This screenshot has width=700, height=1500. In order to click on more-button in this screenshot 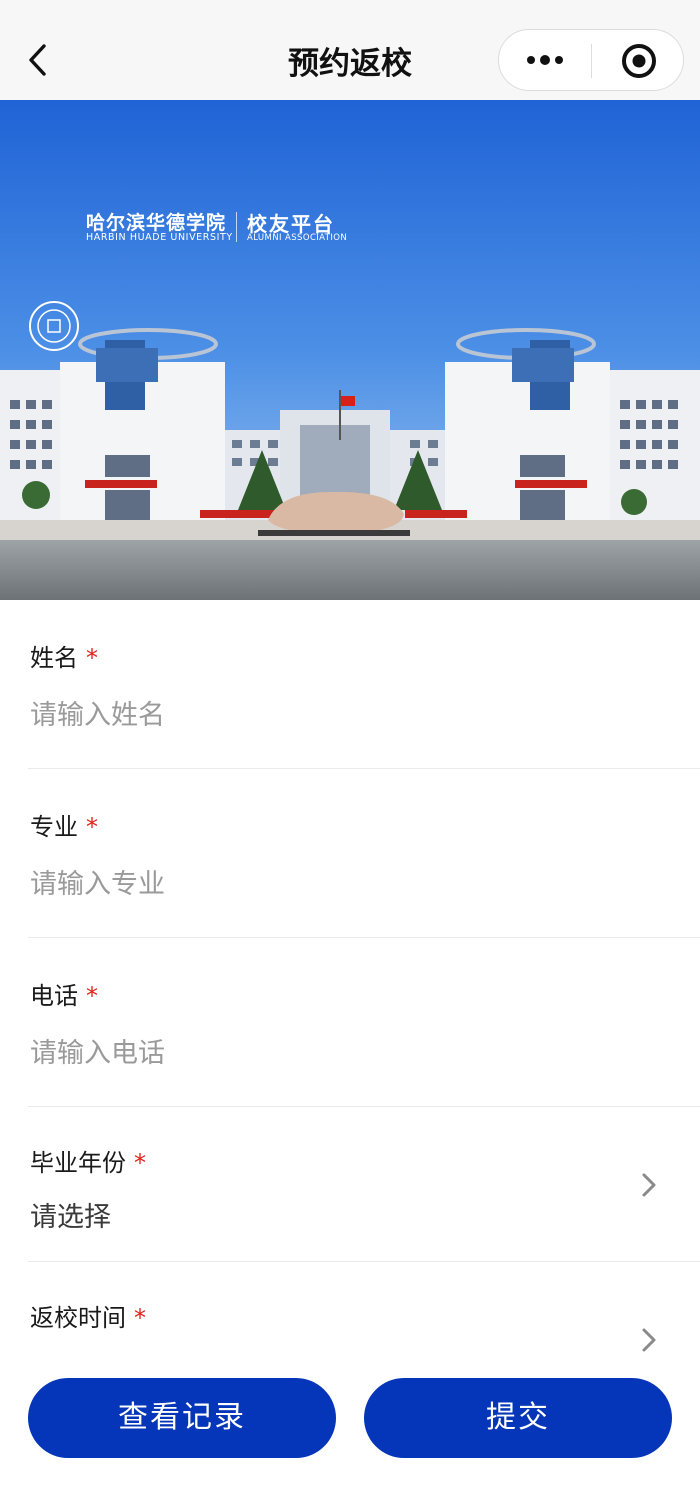, I will do `click(546, 60)`.